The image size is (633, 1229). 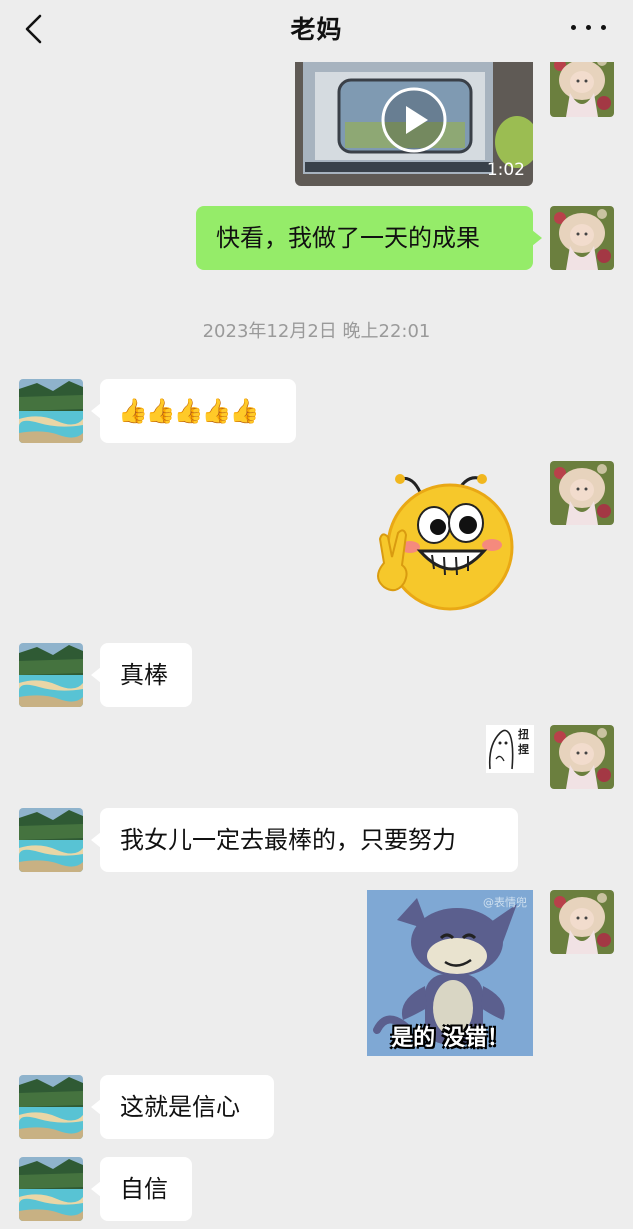 I want to click on chat-header: 老妈, so click(x=316, y=31).